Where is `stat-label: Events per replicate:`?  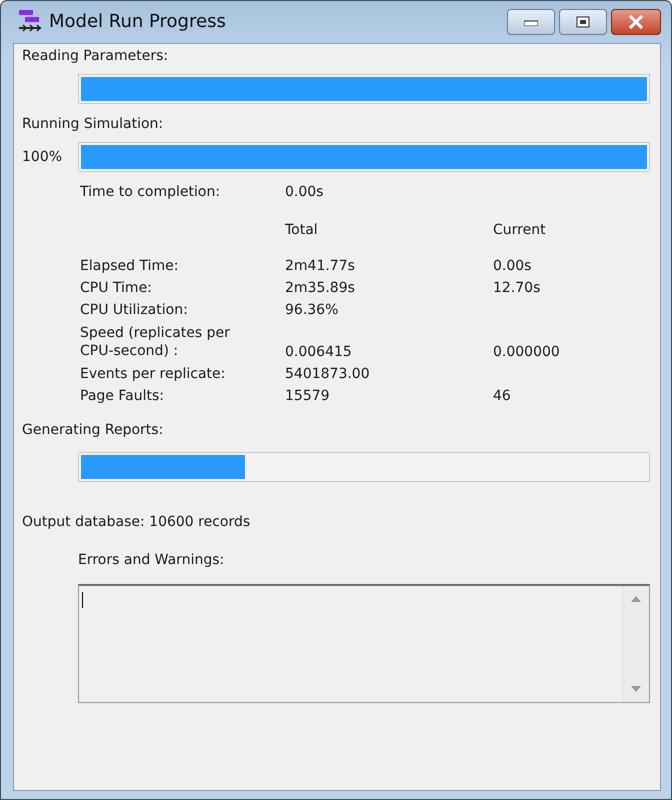
stat-label: Events per replicate: is located at coordinates (153, 374).